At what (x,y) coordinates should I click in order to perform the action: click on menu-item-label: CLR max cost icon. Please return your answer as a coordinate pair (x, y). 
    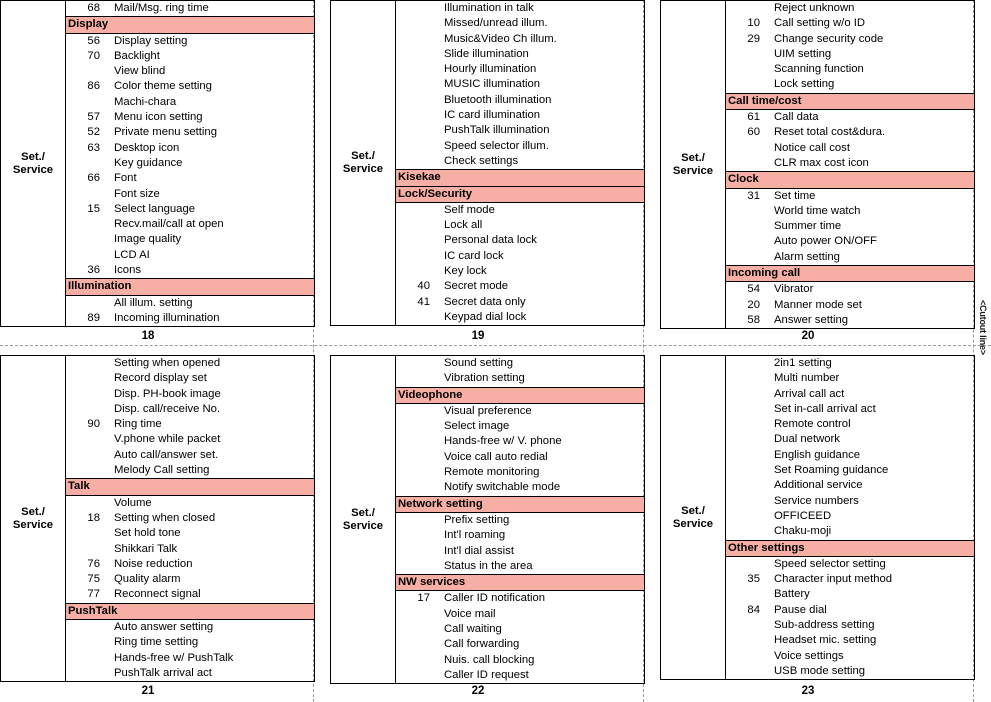
    Looking at the image, I should click on (821, 162).